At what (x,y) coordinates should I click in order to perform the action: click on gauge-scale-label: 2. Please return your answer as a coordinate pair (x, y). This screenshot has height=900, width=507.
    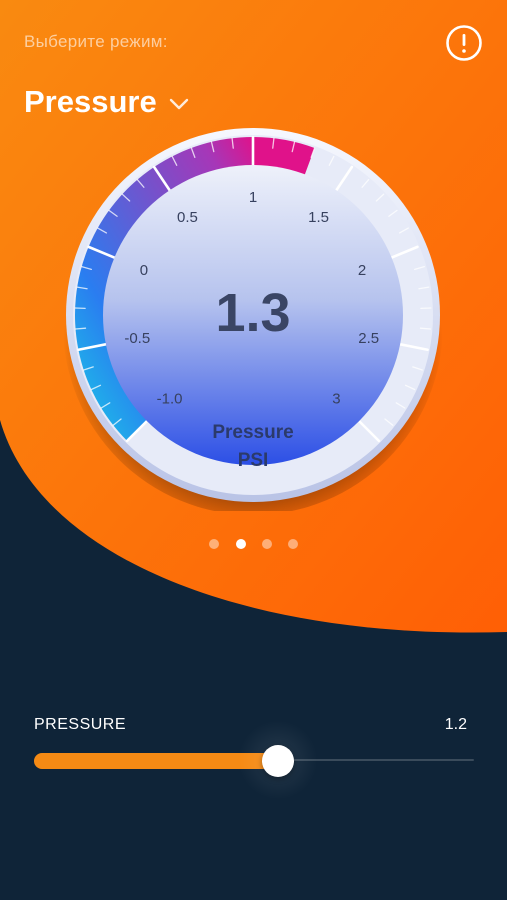
    Looking at the image, I should click on (362, 270).